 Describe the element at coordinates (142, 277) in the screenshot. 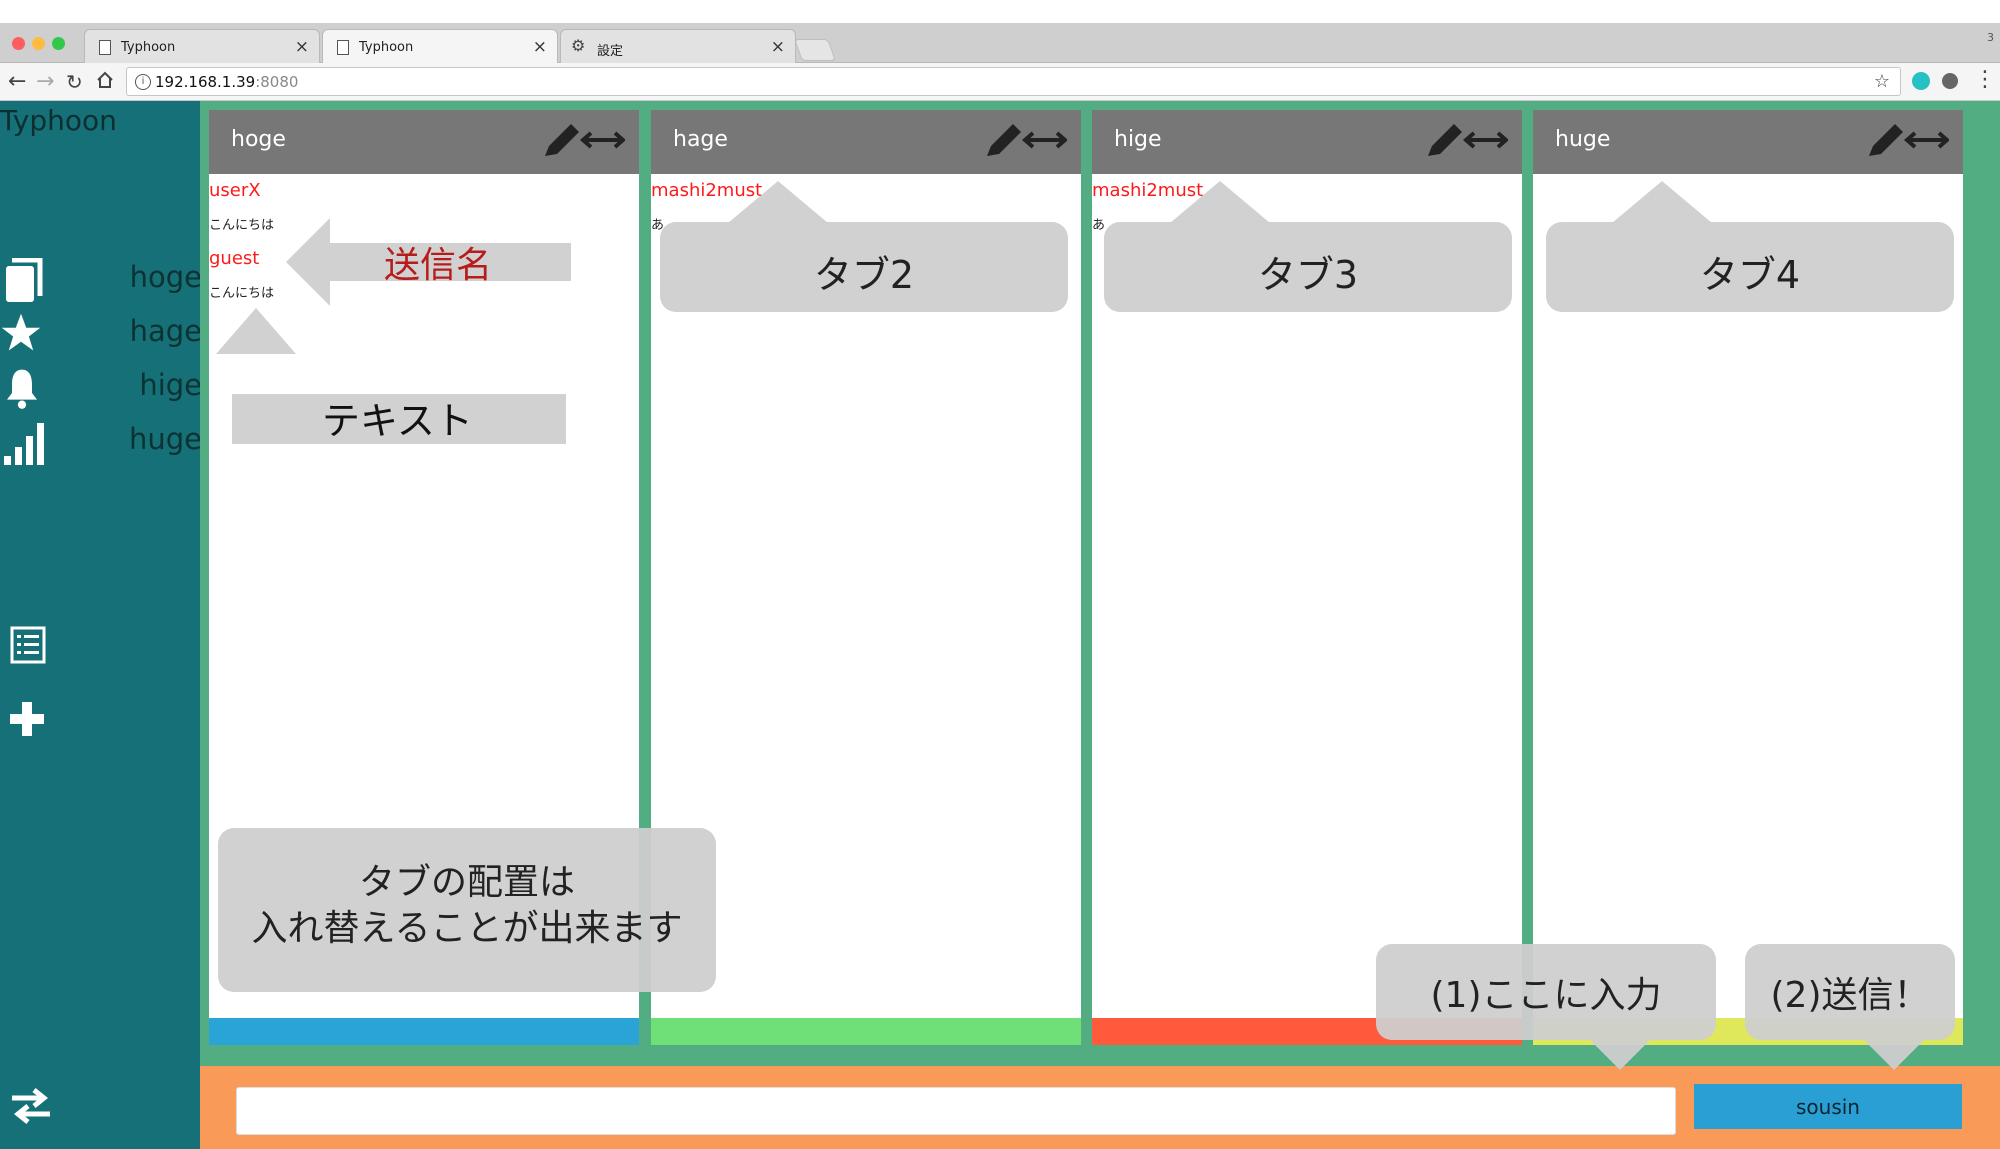

I see `sidebar-item-hoge: hoge` at that location.